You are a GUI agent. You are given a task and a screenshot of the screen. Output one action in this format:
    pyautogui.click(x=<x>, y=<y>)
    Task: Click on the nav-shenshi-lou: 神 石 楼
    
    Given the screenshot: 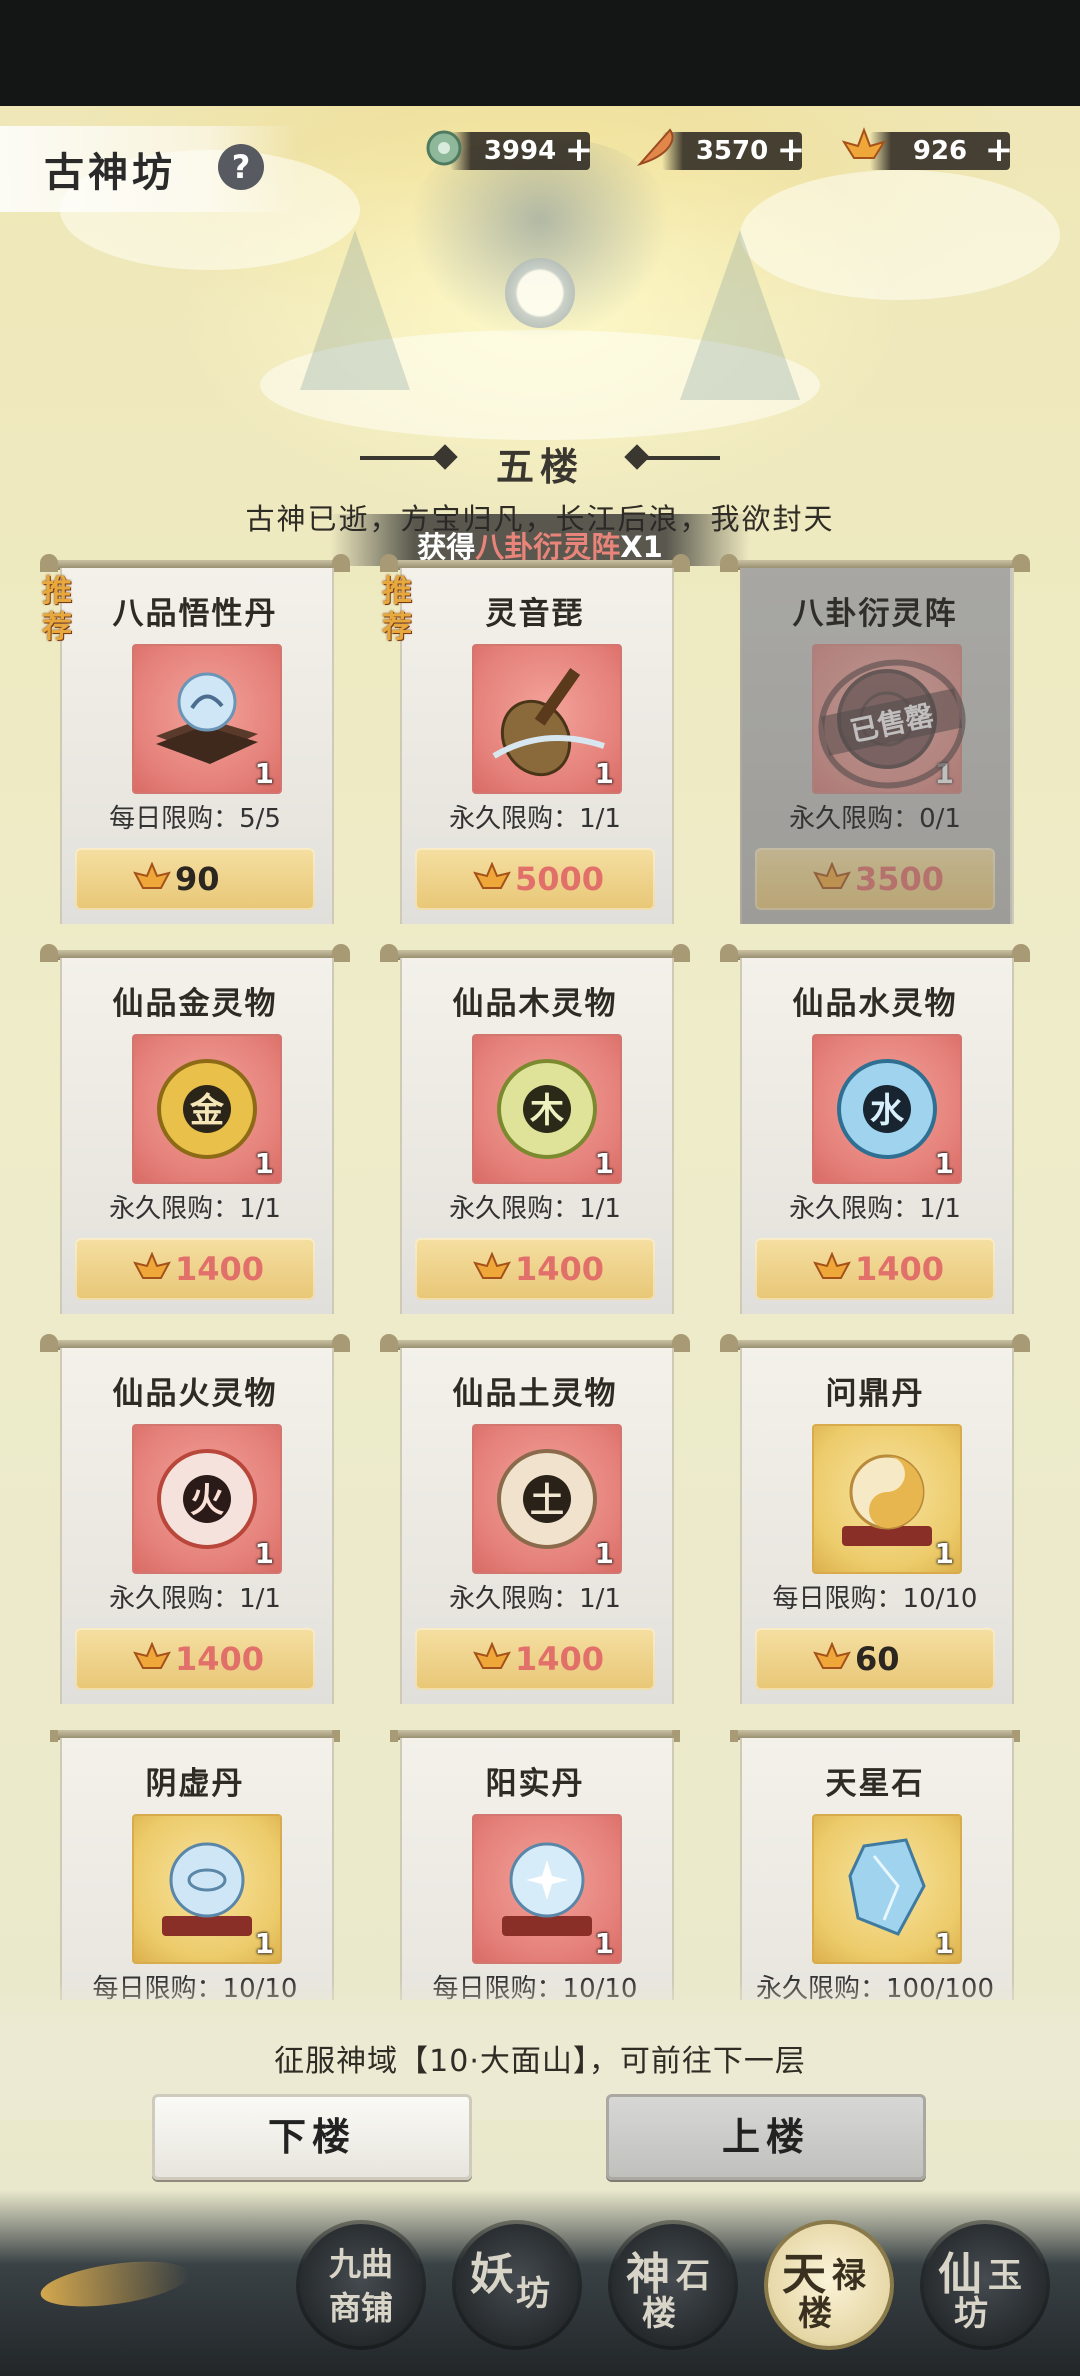 What is the action you would take?
    pyautogui.click(x=673, y=2285)
    